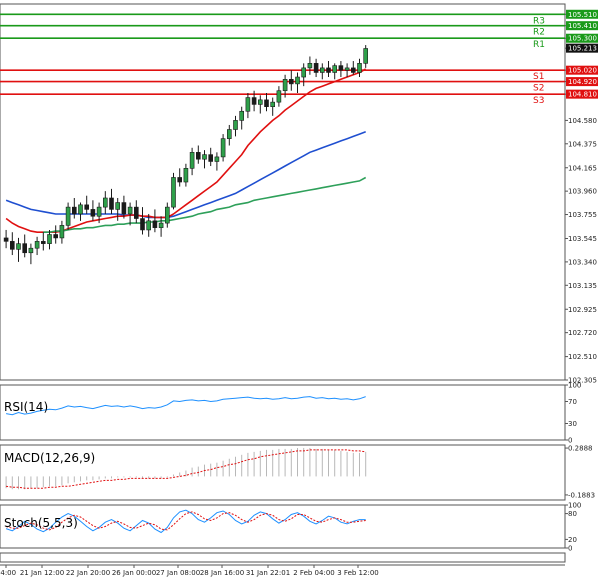 The image size is (600, 579). Describe the element at coordinates (582, 286) in the screenshot. I see `price-tick-label: 103.135` at that location.